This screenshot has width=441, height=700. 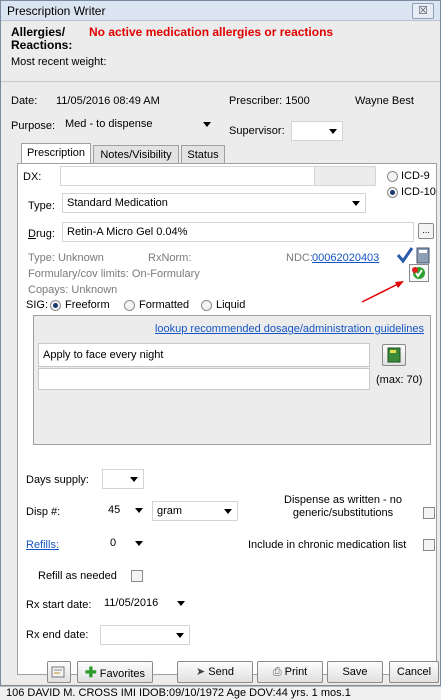 I want to click on tab-prescription: Prescription, so click(x=56, y=153).